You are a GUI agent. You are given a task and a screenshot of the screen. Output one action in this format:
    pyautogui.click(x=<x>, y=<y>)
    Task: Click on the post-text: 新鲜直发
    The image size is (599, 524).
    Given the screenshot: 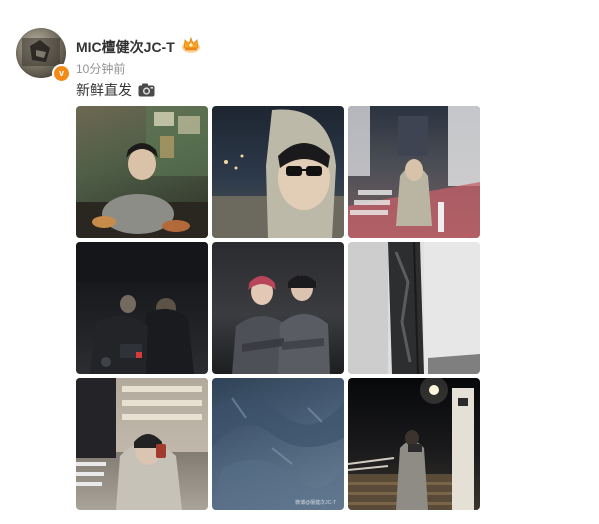 What is the action you would take?
    pyautogui.click(x=115, y=90)
    